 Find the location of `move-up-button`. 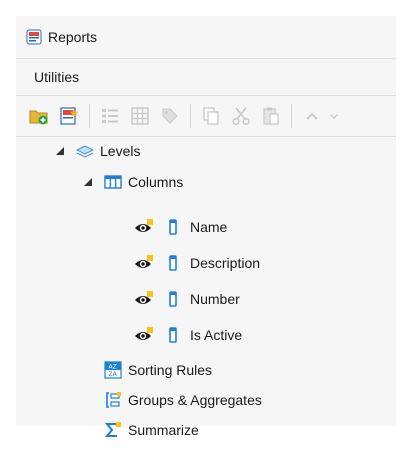

move-up-button is located at coordinates (312, 116).